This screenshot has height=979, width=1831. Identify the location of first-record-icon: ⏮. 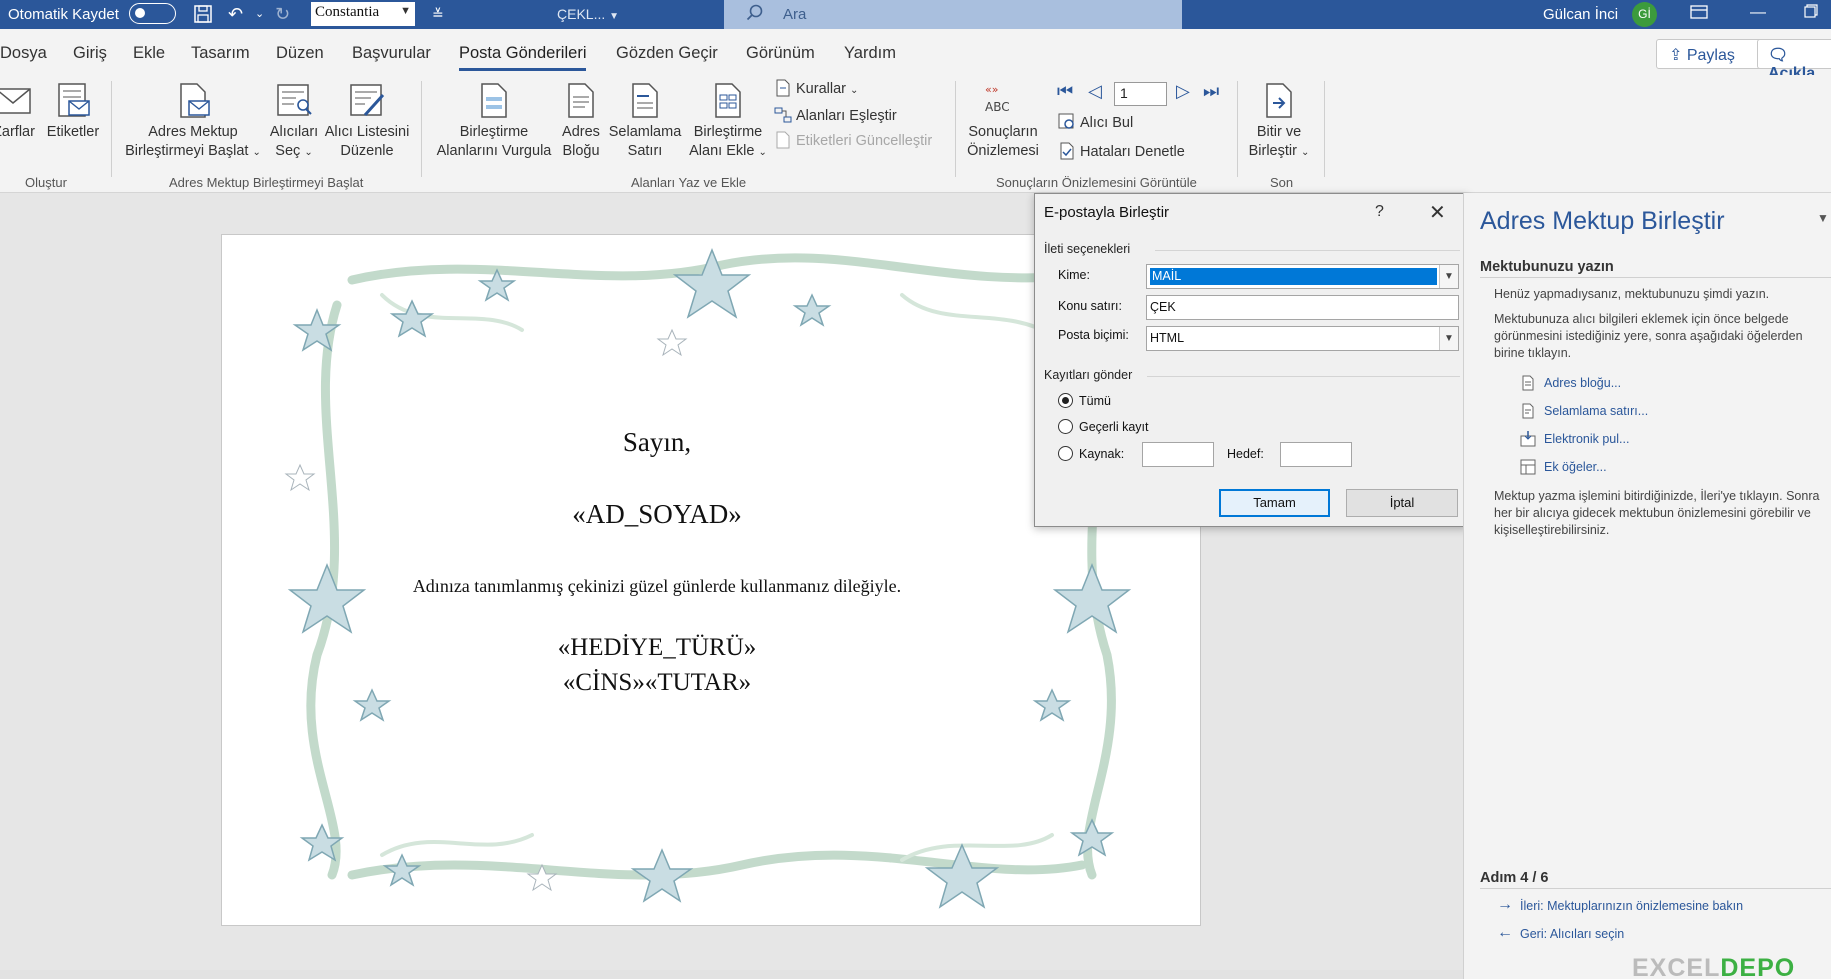
(1065, 91).